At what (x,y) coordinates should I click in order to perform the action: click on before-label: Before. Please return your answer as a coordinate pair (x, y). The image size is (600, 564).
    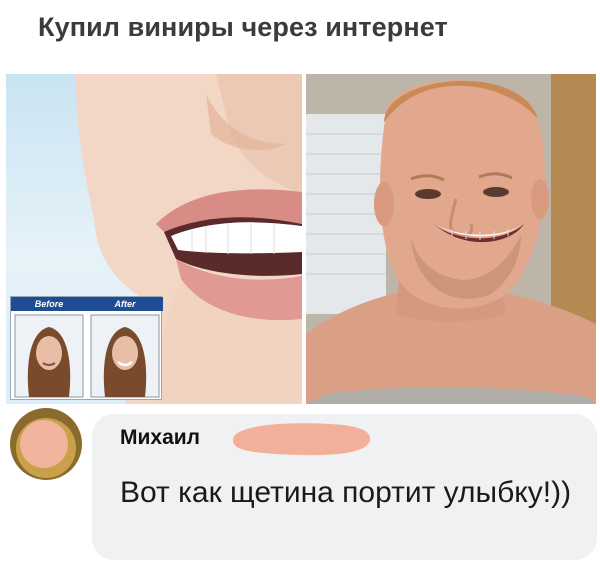
    Looking at the image, I should click on (49, 304).